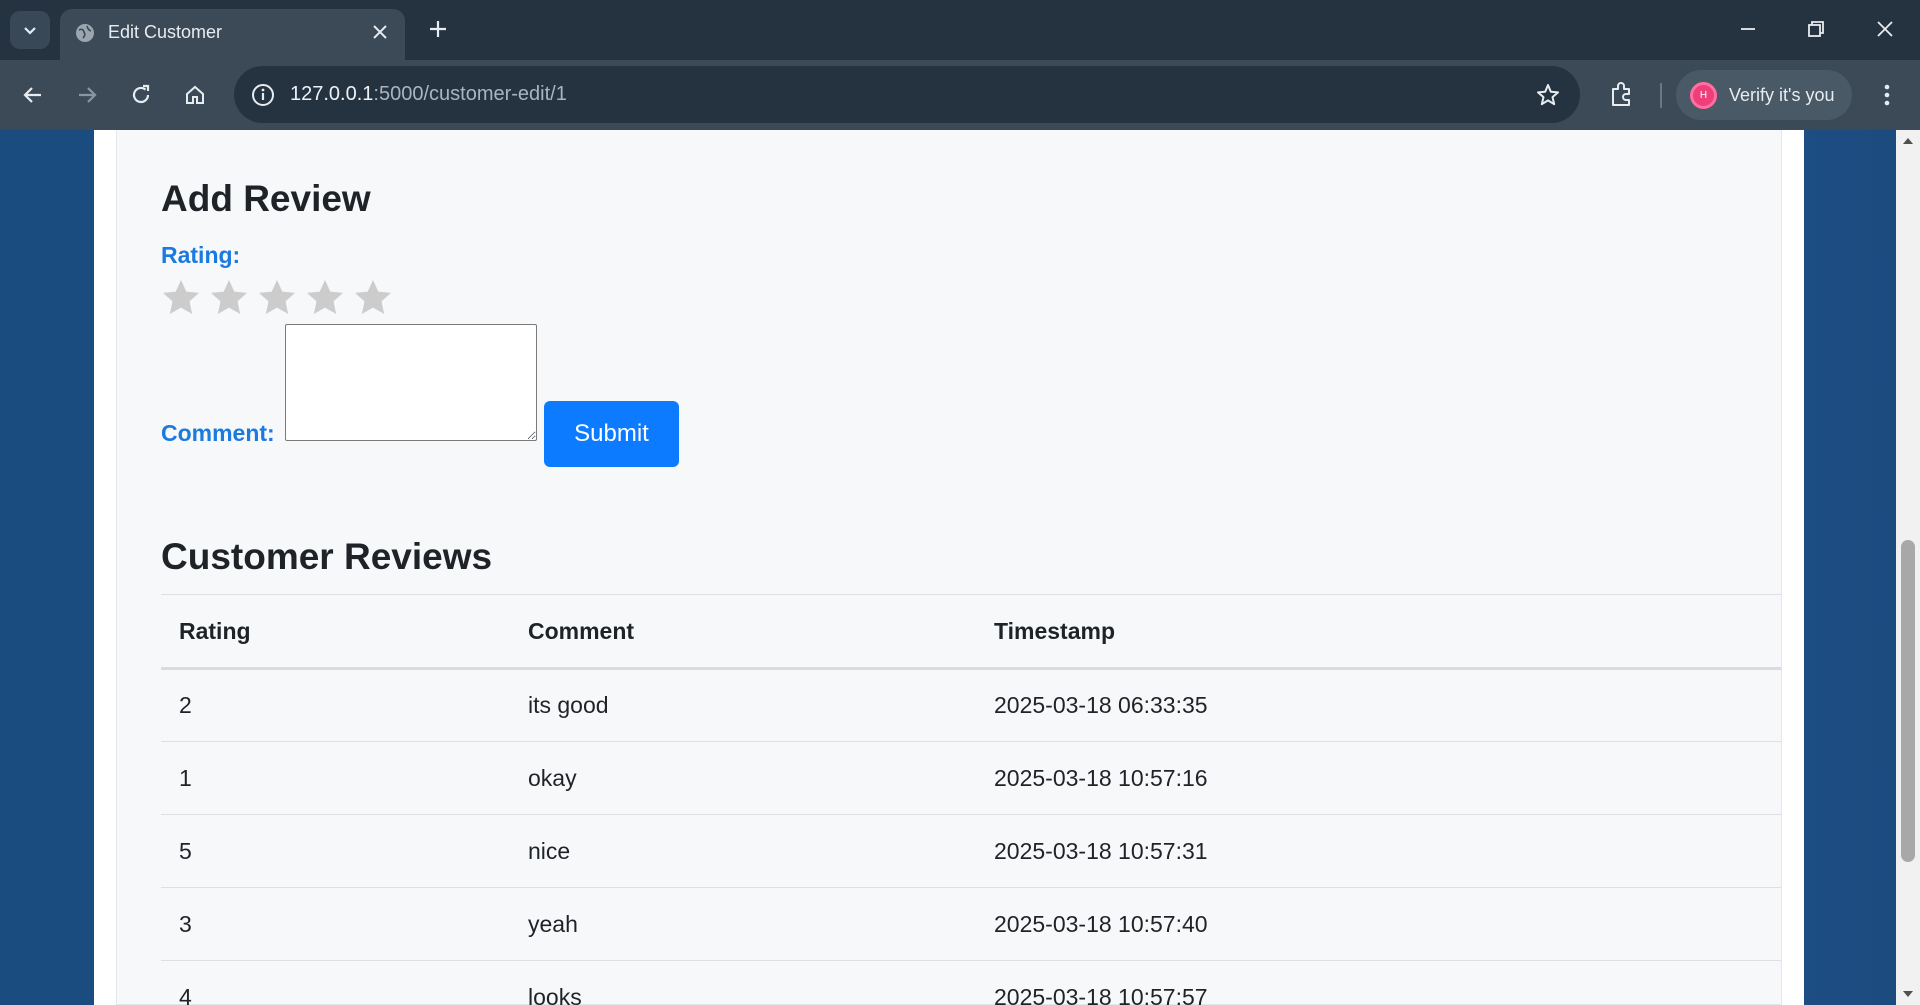 Image resolution: width=1920 pixels, height=1005 pixels. Describe the element at coordinates (215, 630) in the screenshot. I see `column-header-rating: Rating` at that location.